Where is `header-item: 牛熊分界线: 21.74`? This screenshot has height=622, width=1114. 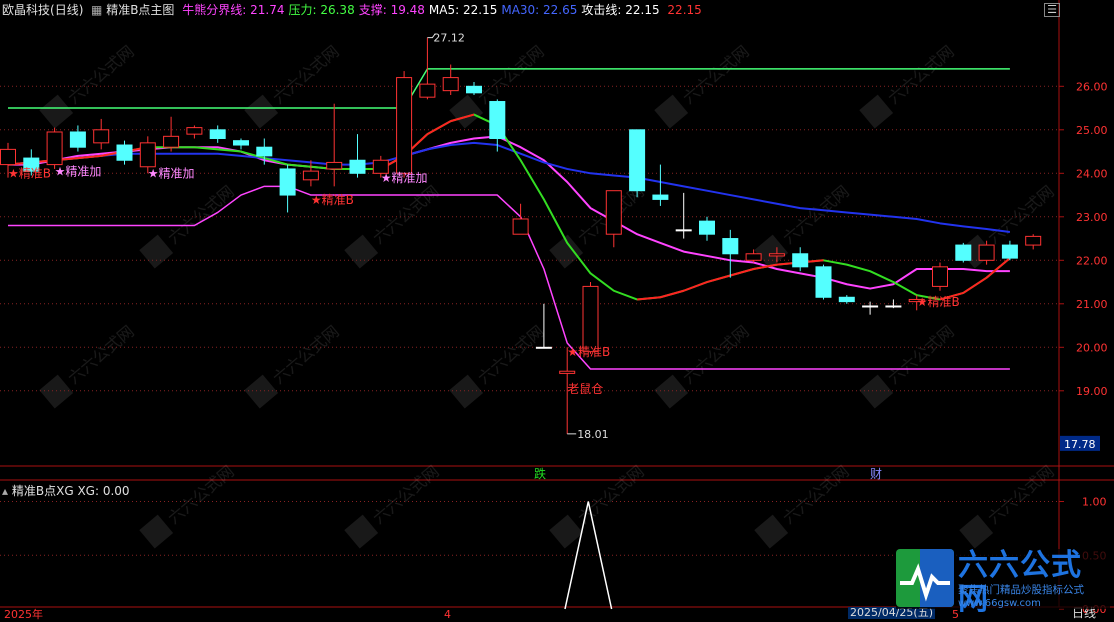 header-item: 牛熊分界线: 21.74 is located at coordinates (233, 10).